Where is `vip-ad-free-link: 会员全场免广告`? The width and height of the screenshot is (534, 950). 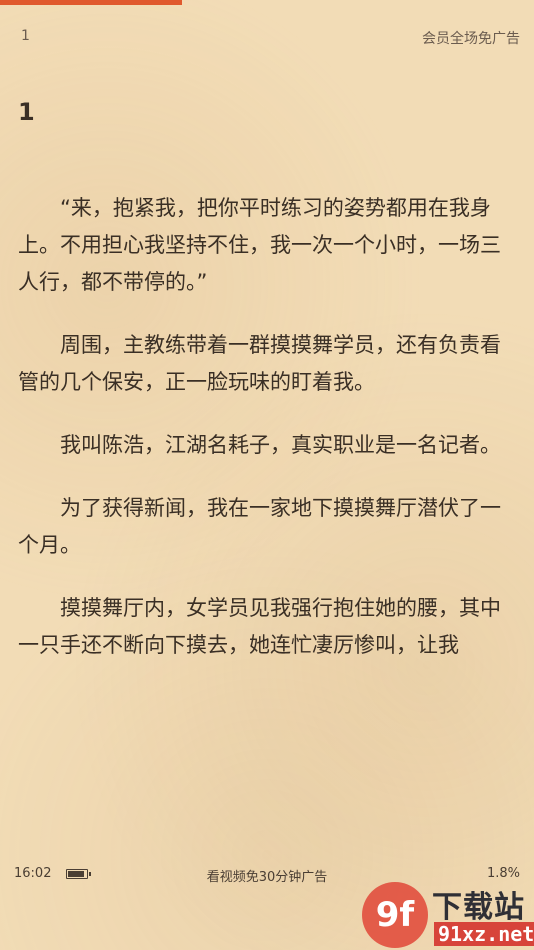 vip-ad-free-link: 会员全场免广告 is located at coordinates (471, 38).